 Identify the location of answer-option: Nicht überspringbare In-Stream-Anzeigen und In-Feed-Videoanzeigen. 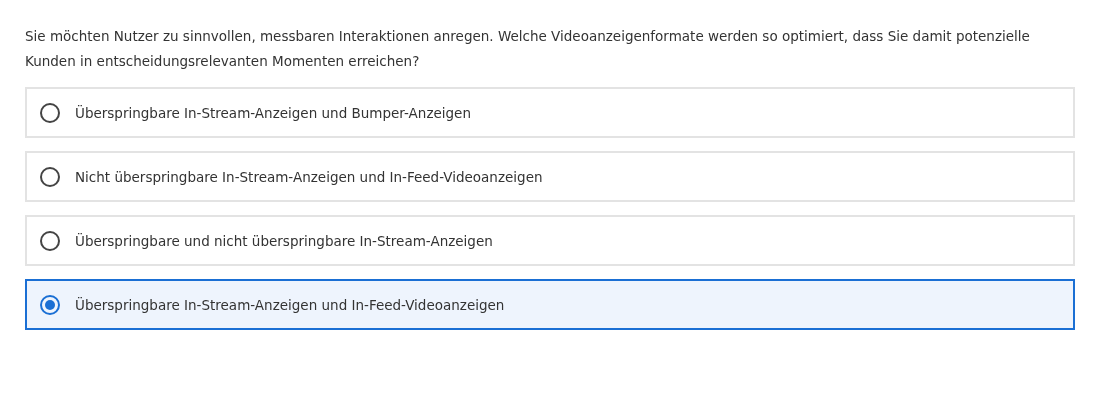
(550, 176).